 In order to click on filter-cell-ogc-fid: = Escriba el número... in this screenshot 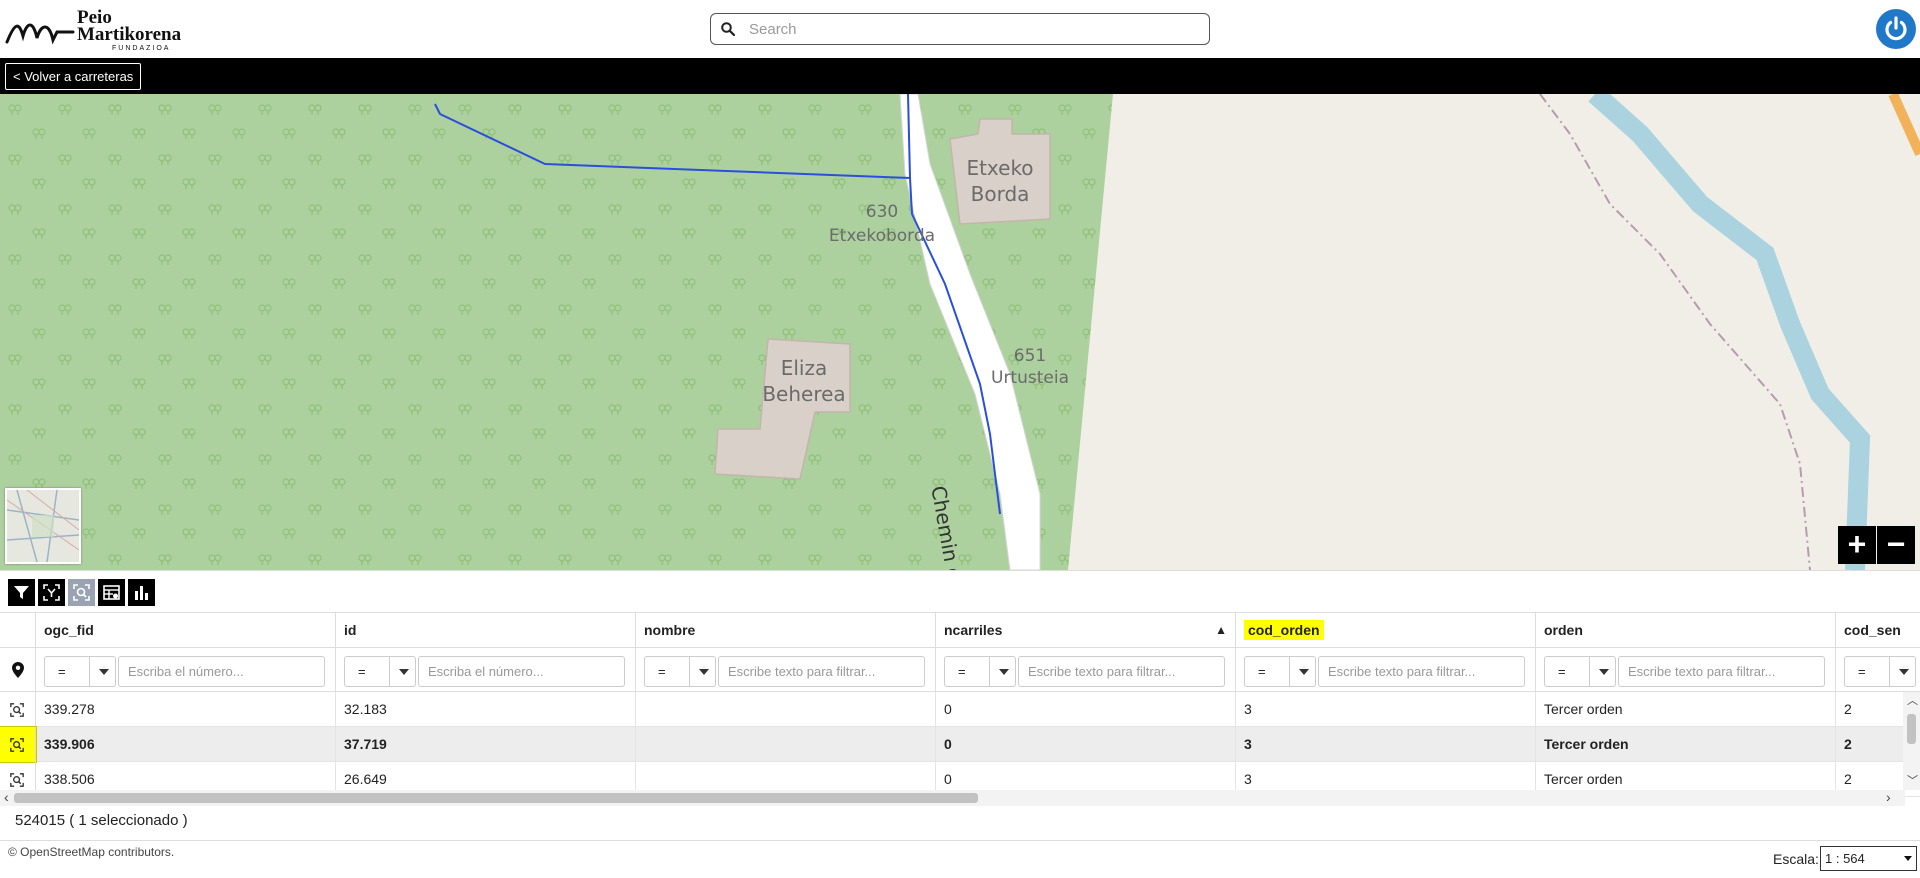, I will do `click(186, 670)`.